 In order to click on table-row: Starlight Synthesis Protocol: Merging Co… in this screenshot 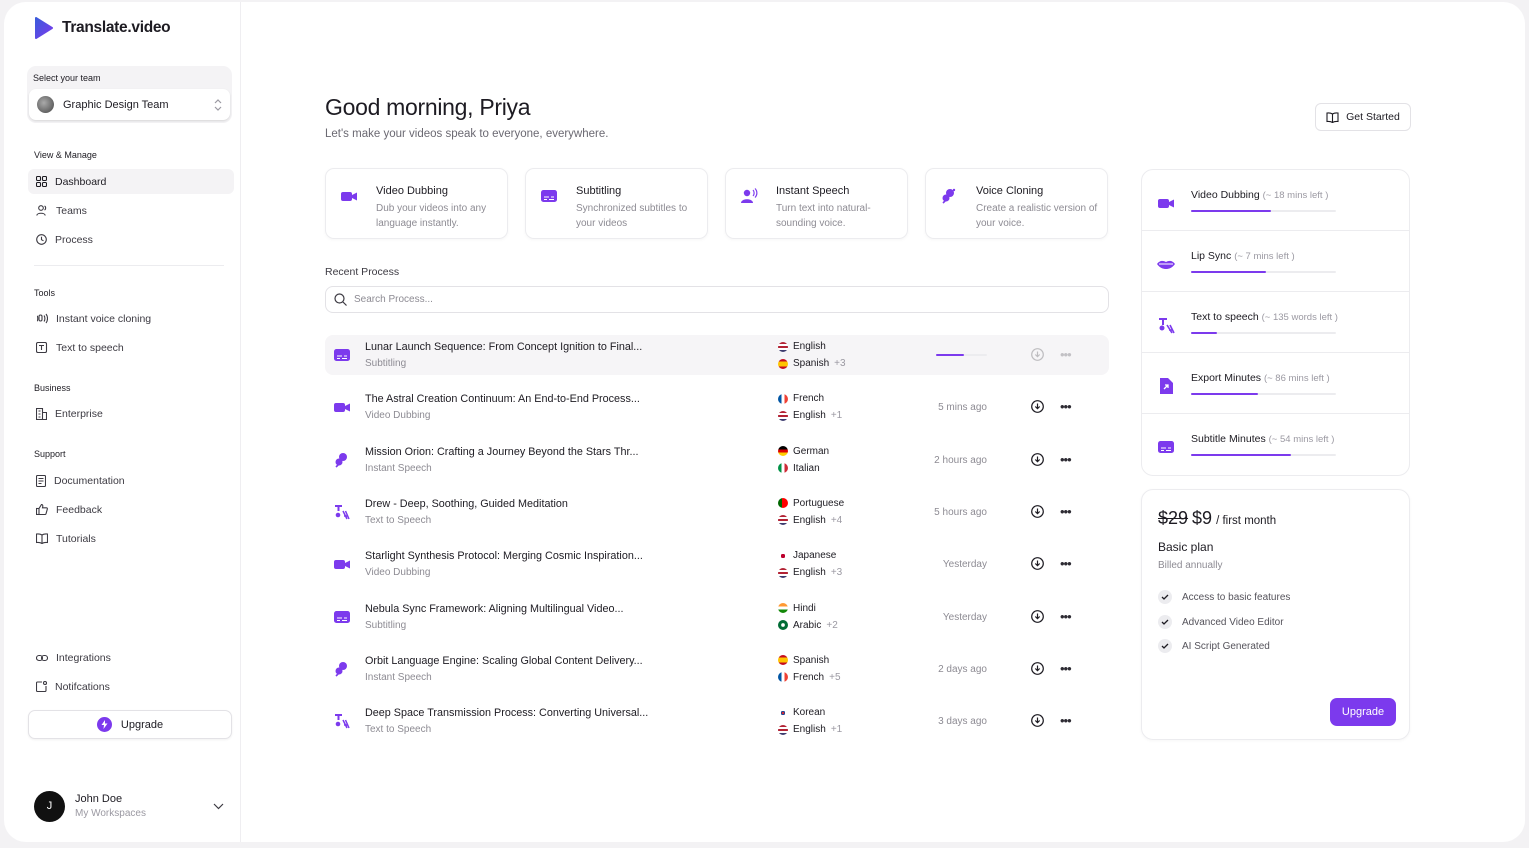, I will do `click(717, 564)`.